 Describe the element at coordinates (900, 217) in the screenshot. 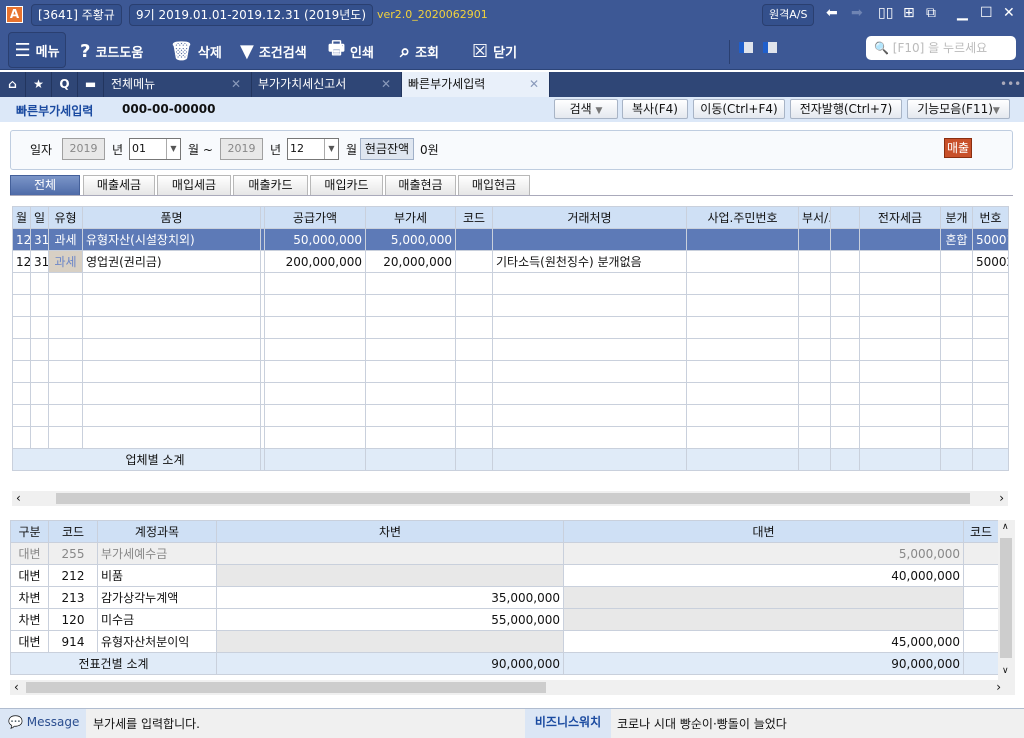

I see `column-header: 전자세금` at that location.